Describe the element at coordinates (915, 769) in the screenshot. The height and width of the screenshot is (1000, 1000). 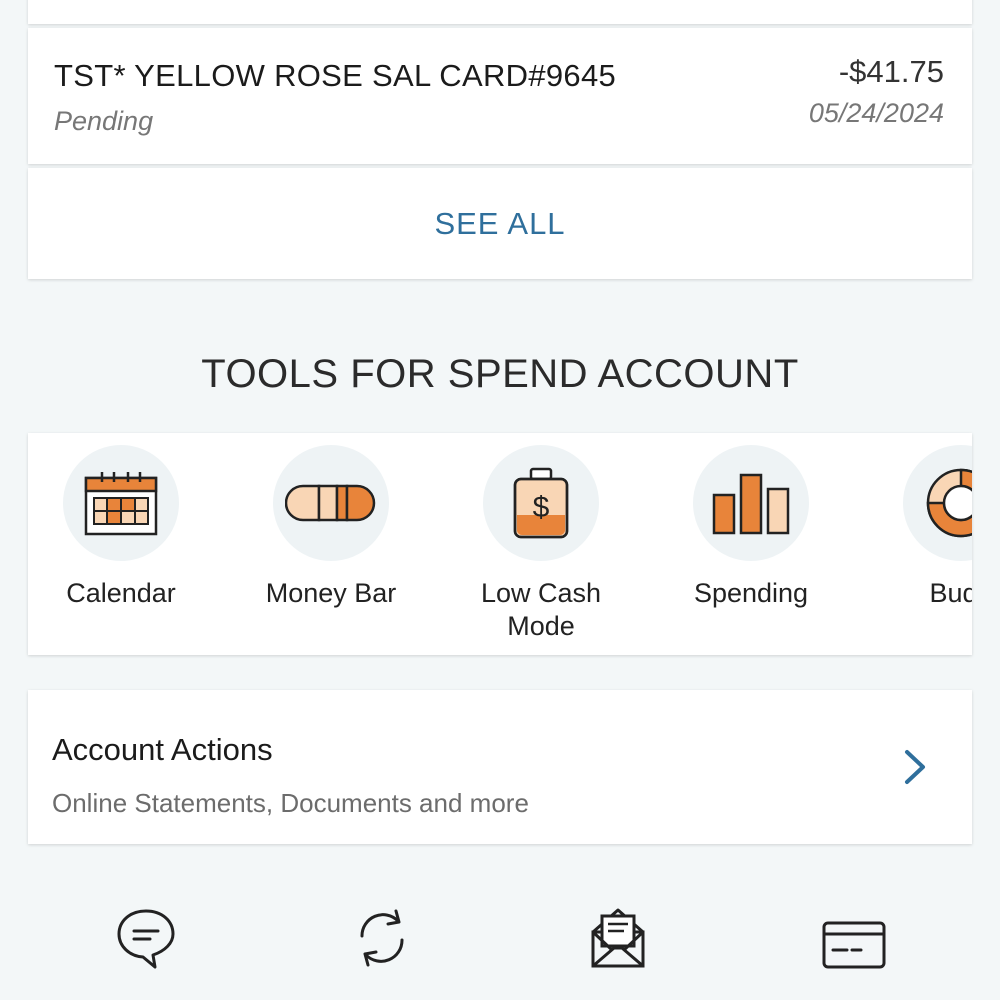
I see `chevron-right-icon` at that location.